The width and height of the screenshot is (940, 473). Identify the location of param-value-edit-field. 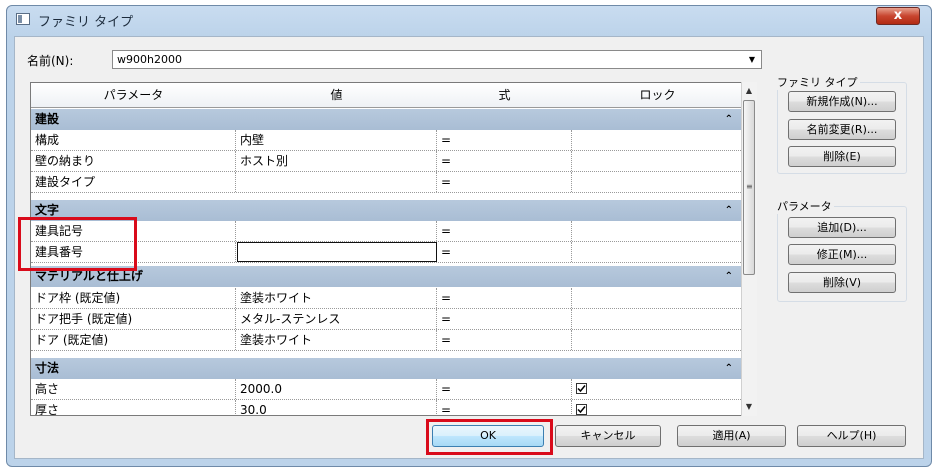
(337, 252).